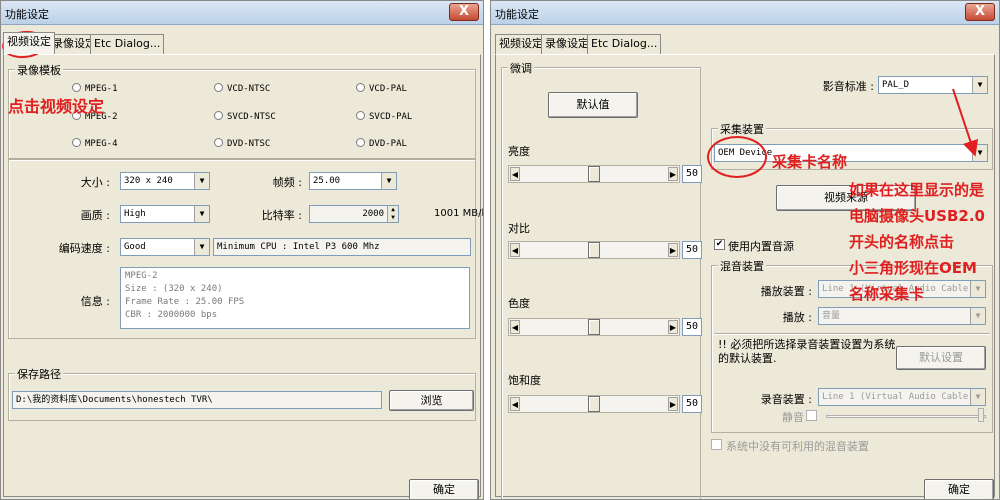  I want to click on info-line: MPEG-2, so click(141, 276).